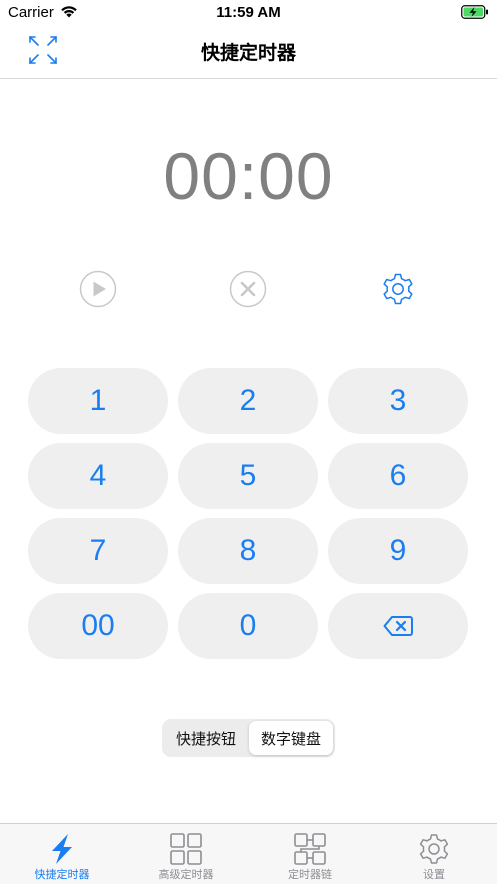 The height and width of the screenshot is (884, 497). I want to click on tab-advanced-timer: 高级定时器, so click(186, 854).